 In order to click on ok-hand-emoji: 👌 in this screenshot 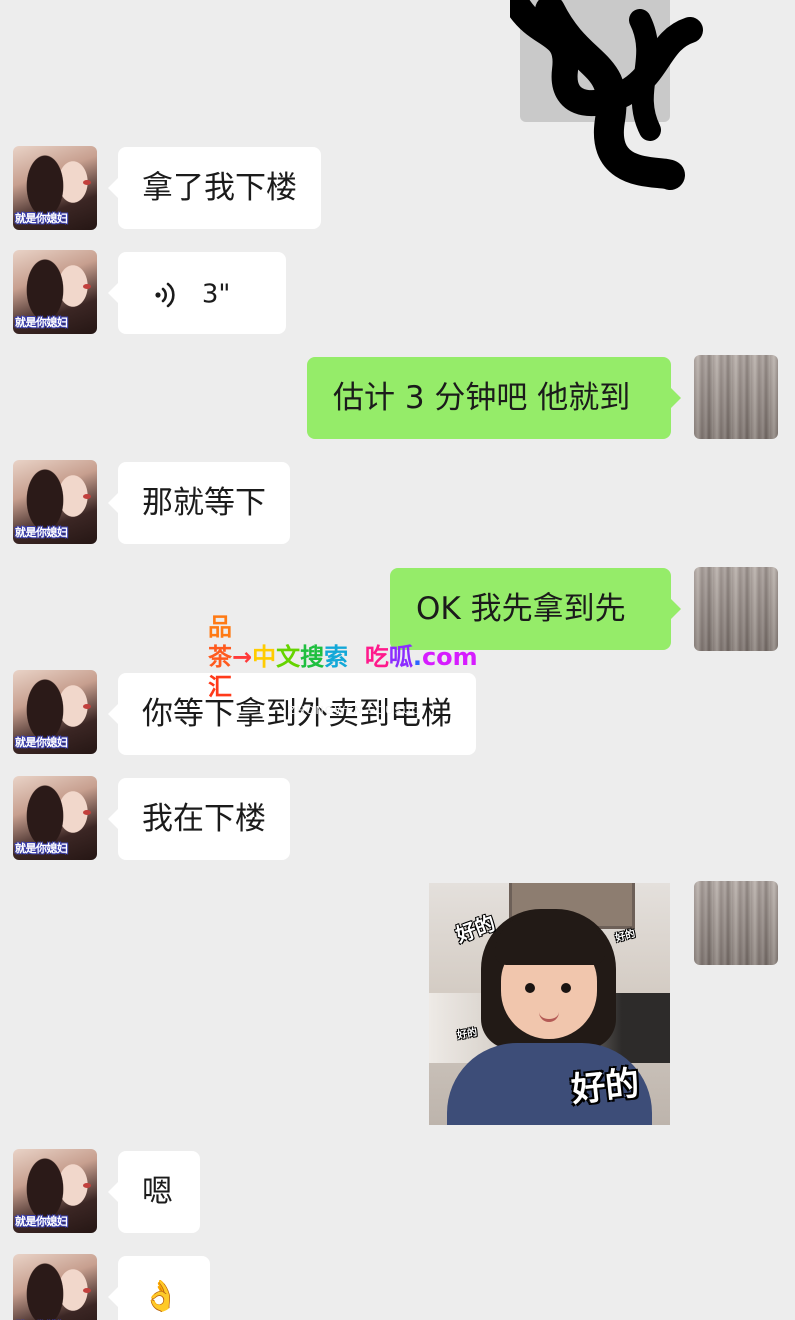, I will do `click(161, 1296)`.